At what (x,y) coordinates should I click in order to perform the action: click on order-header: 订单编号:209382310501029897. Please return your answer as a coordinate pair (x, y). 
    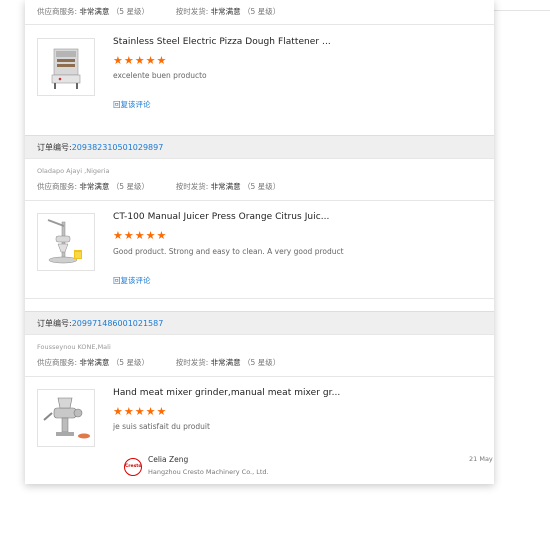
    Looking at the image, I should click on (259, 147).